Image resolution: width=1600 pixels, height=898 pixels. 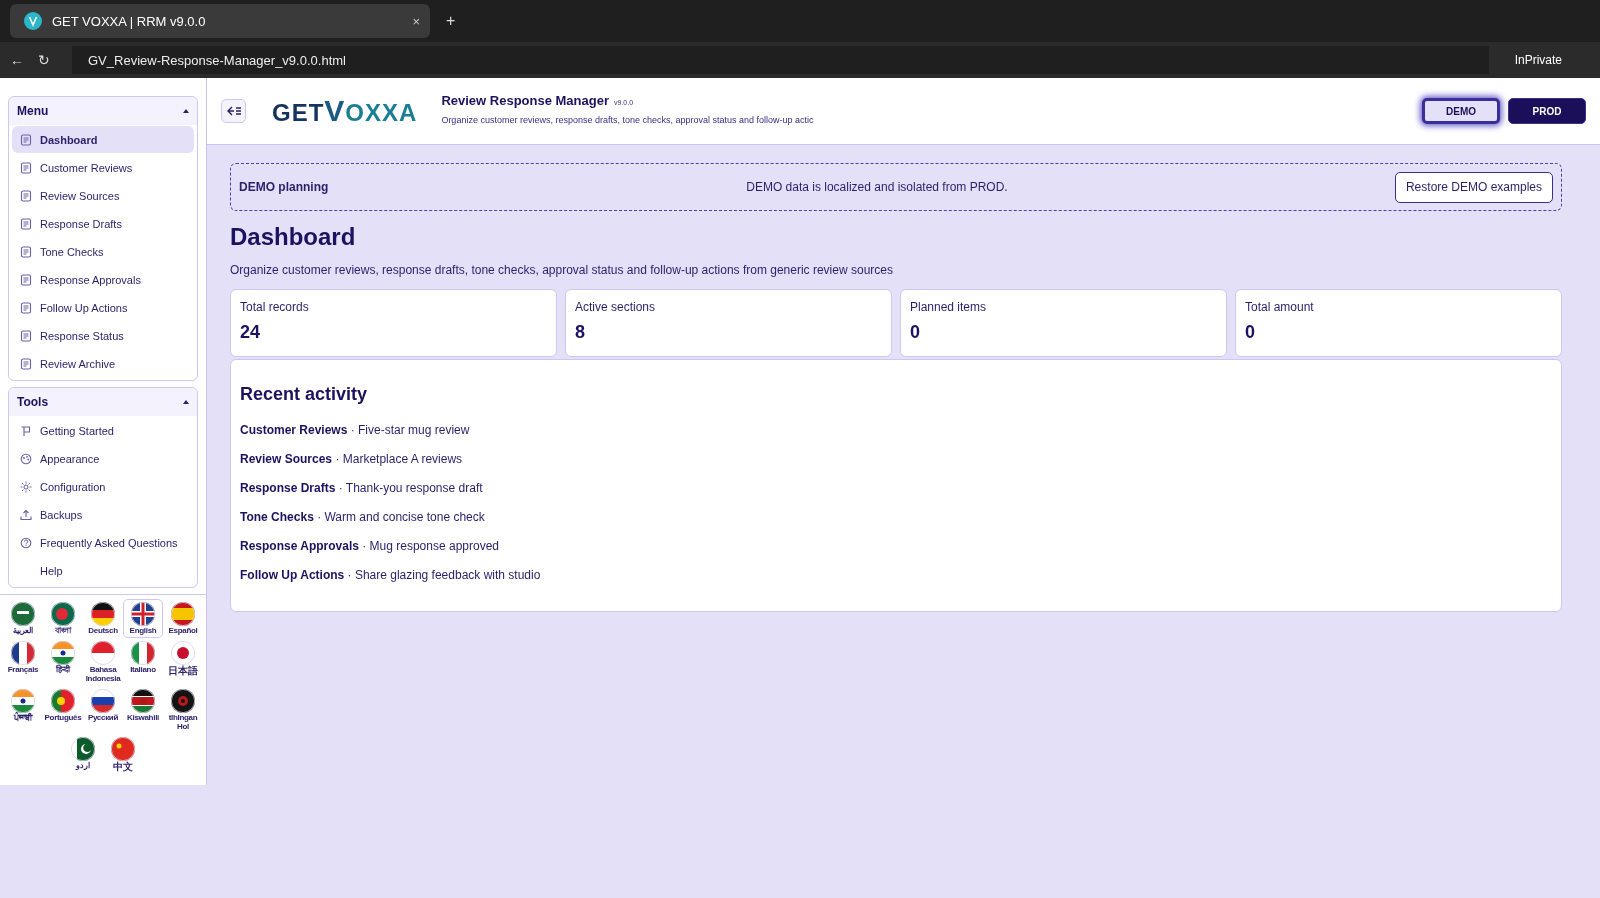 I want to click on activity-item: Follow Up Actions · Share glazing feedback with studio, so click(x=391, y=576).